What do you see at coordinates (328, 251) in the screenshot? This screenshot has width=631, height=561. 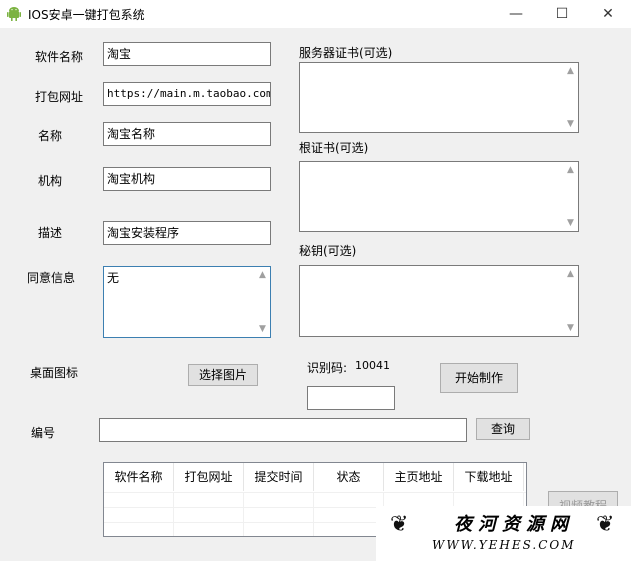 I see `secret-key-label: 秘钥(可选)` at bounding box center [328, 251].